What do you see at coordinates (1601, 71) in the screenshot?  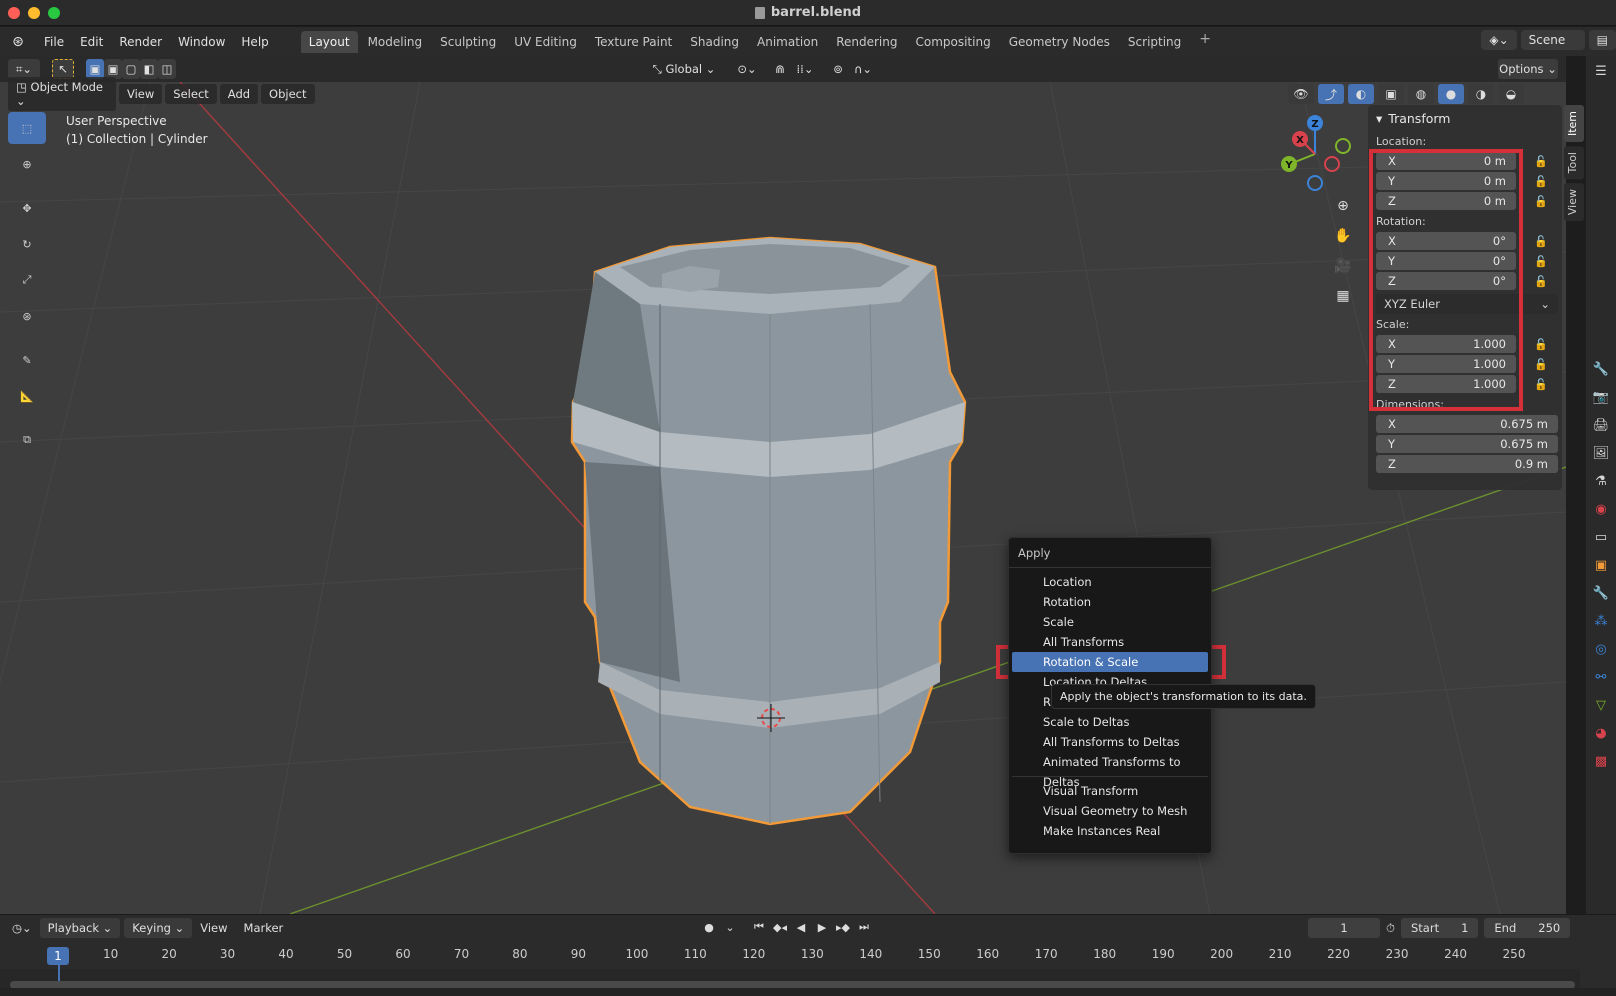 I see `properties-editor-type-icon: ☰` at bounding box center [1601, 71].